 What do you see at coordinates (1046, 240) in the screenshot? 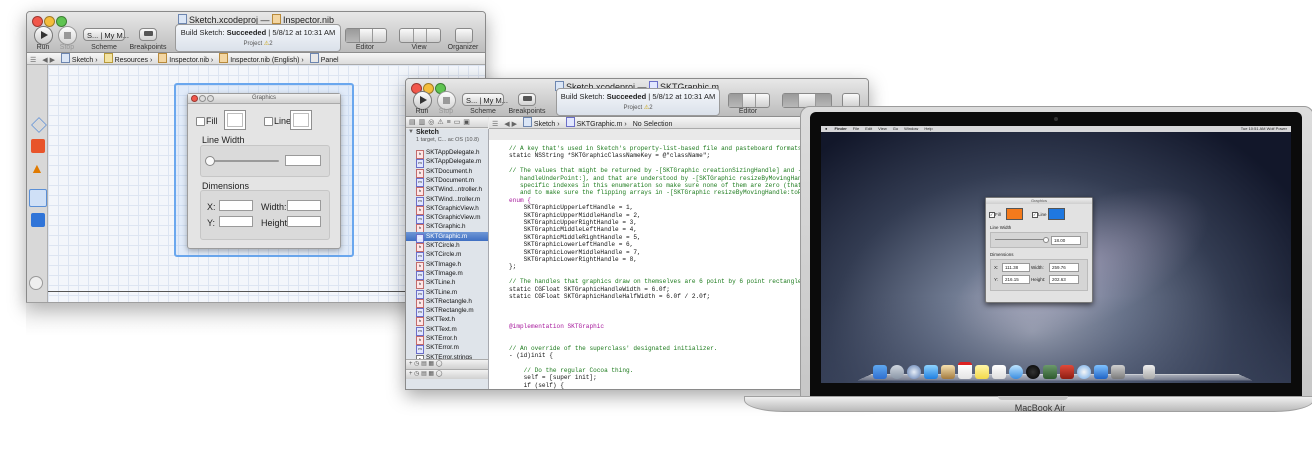
I see `mini-slider-knob` at bounding box center [1046, 240].